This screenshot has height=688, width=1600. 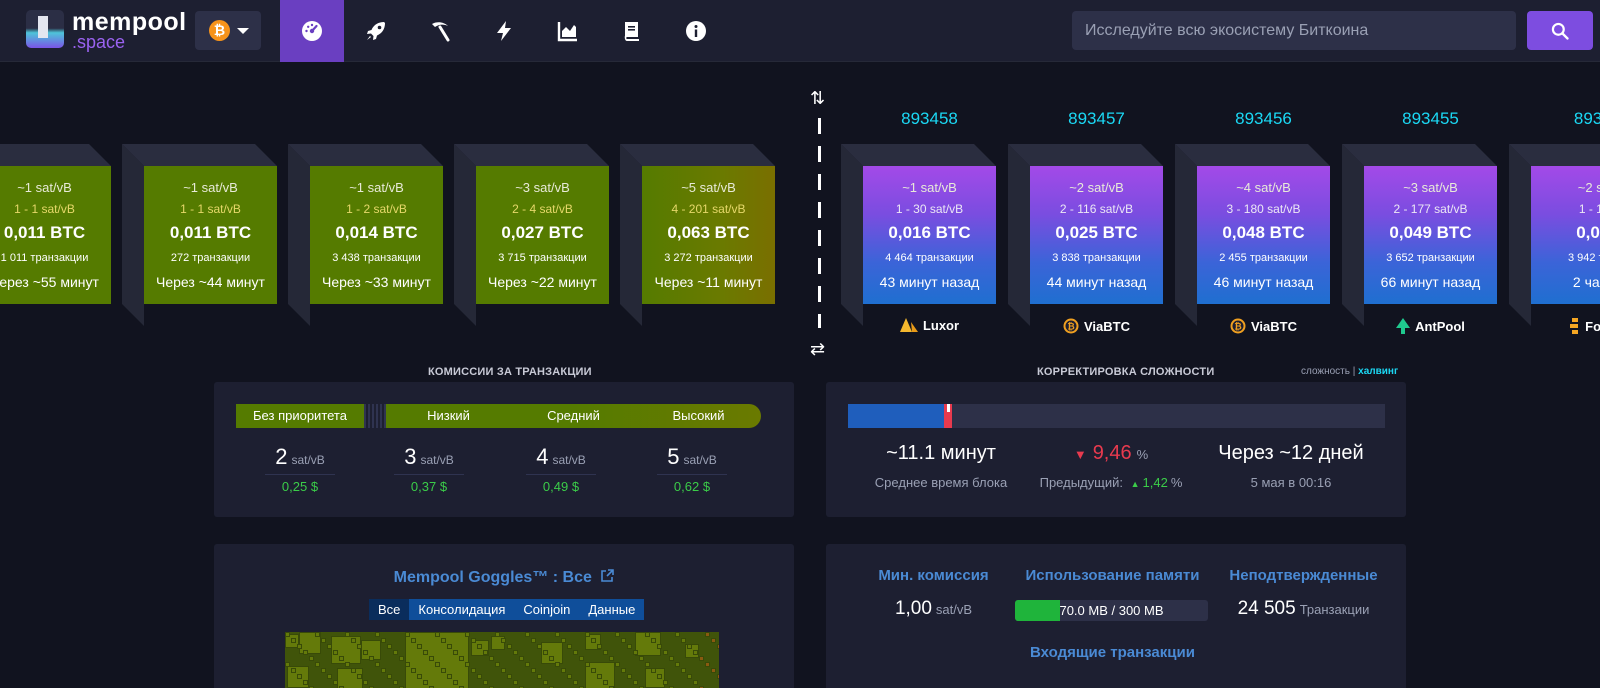 I want to click on search-input, so click(x=1294, y=30).